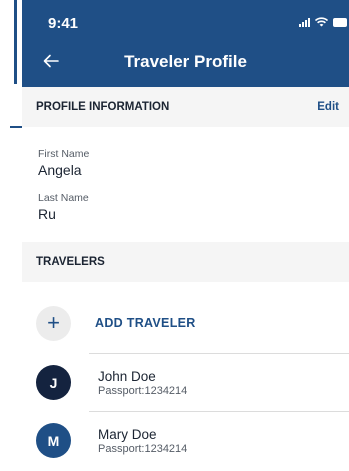 This screenshot has height=471, width=349. Describe the element at coordinates (304, 22) in the screenshot. I see `signal-icon` at that location.